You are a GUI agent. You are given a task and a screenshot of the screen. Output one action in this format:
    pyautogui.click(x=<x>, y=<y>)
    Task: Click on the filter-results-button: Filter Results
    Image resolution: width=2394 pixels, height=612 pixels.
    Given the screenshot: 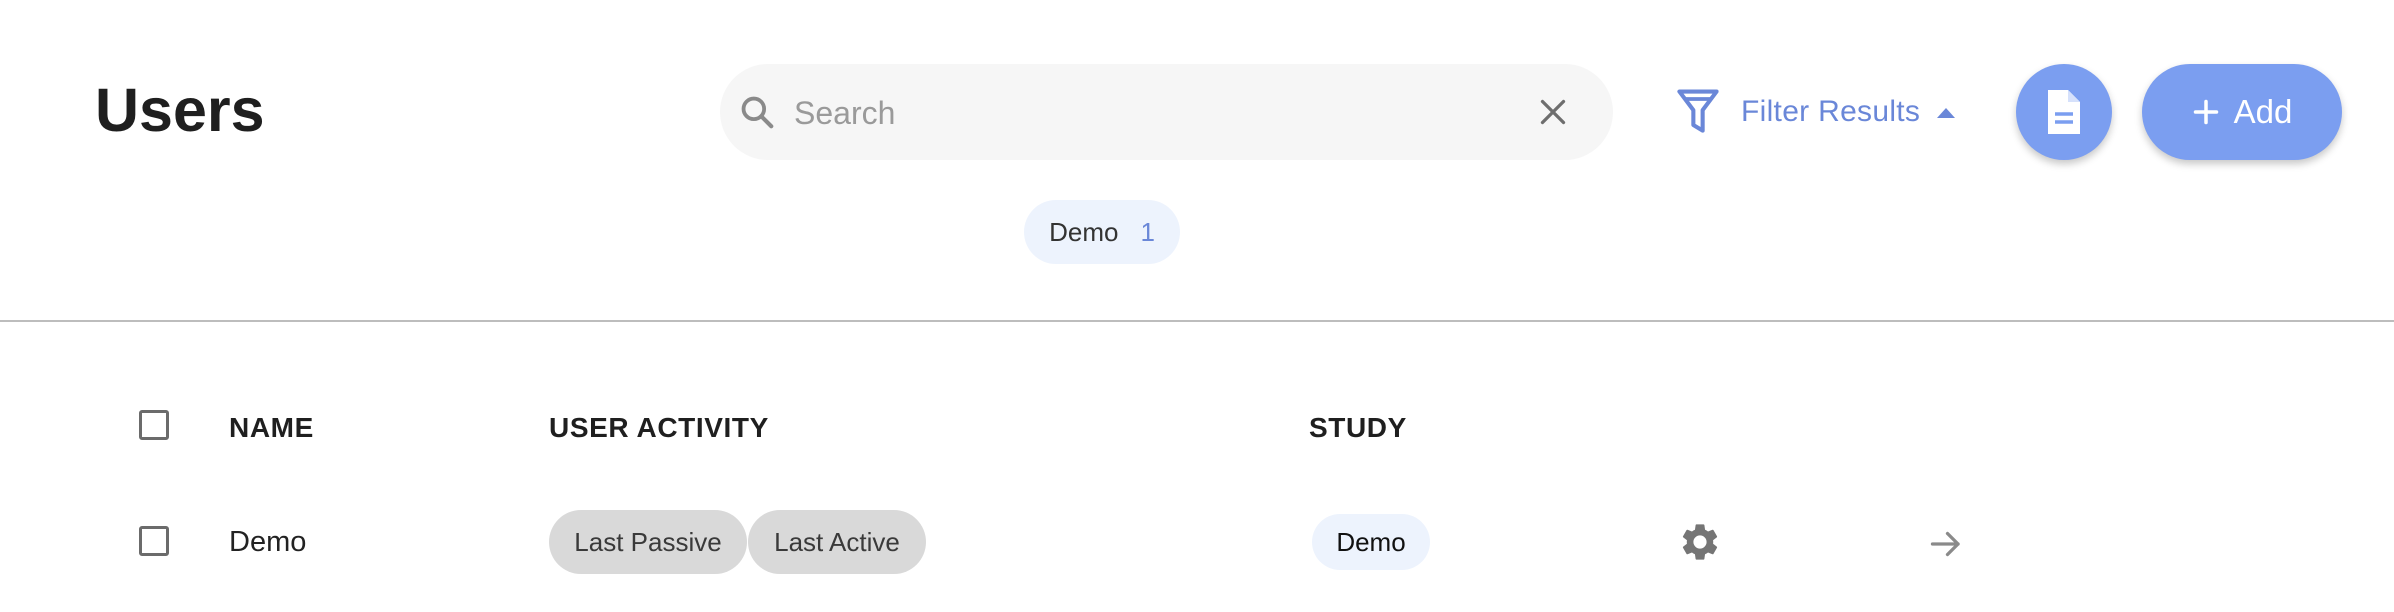 What is the action you would take?
    pyautogui.click(x=1816, y=112)
    